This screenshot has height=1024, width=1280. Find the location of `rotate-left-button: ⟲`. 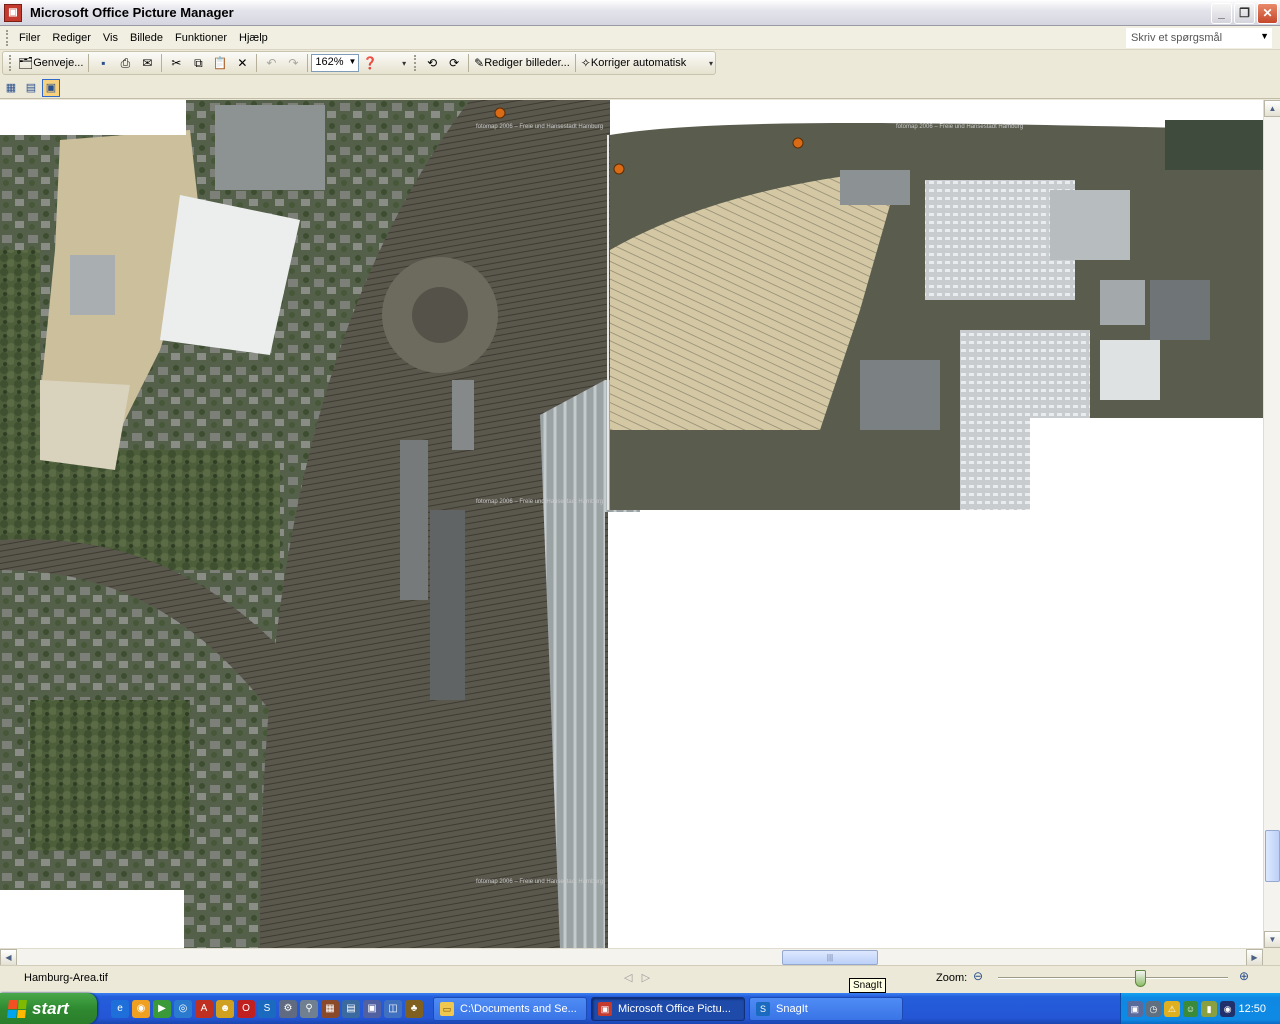

rotate-left-button: ⟲ is located at coordinates (432, 63).